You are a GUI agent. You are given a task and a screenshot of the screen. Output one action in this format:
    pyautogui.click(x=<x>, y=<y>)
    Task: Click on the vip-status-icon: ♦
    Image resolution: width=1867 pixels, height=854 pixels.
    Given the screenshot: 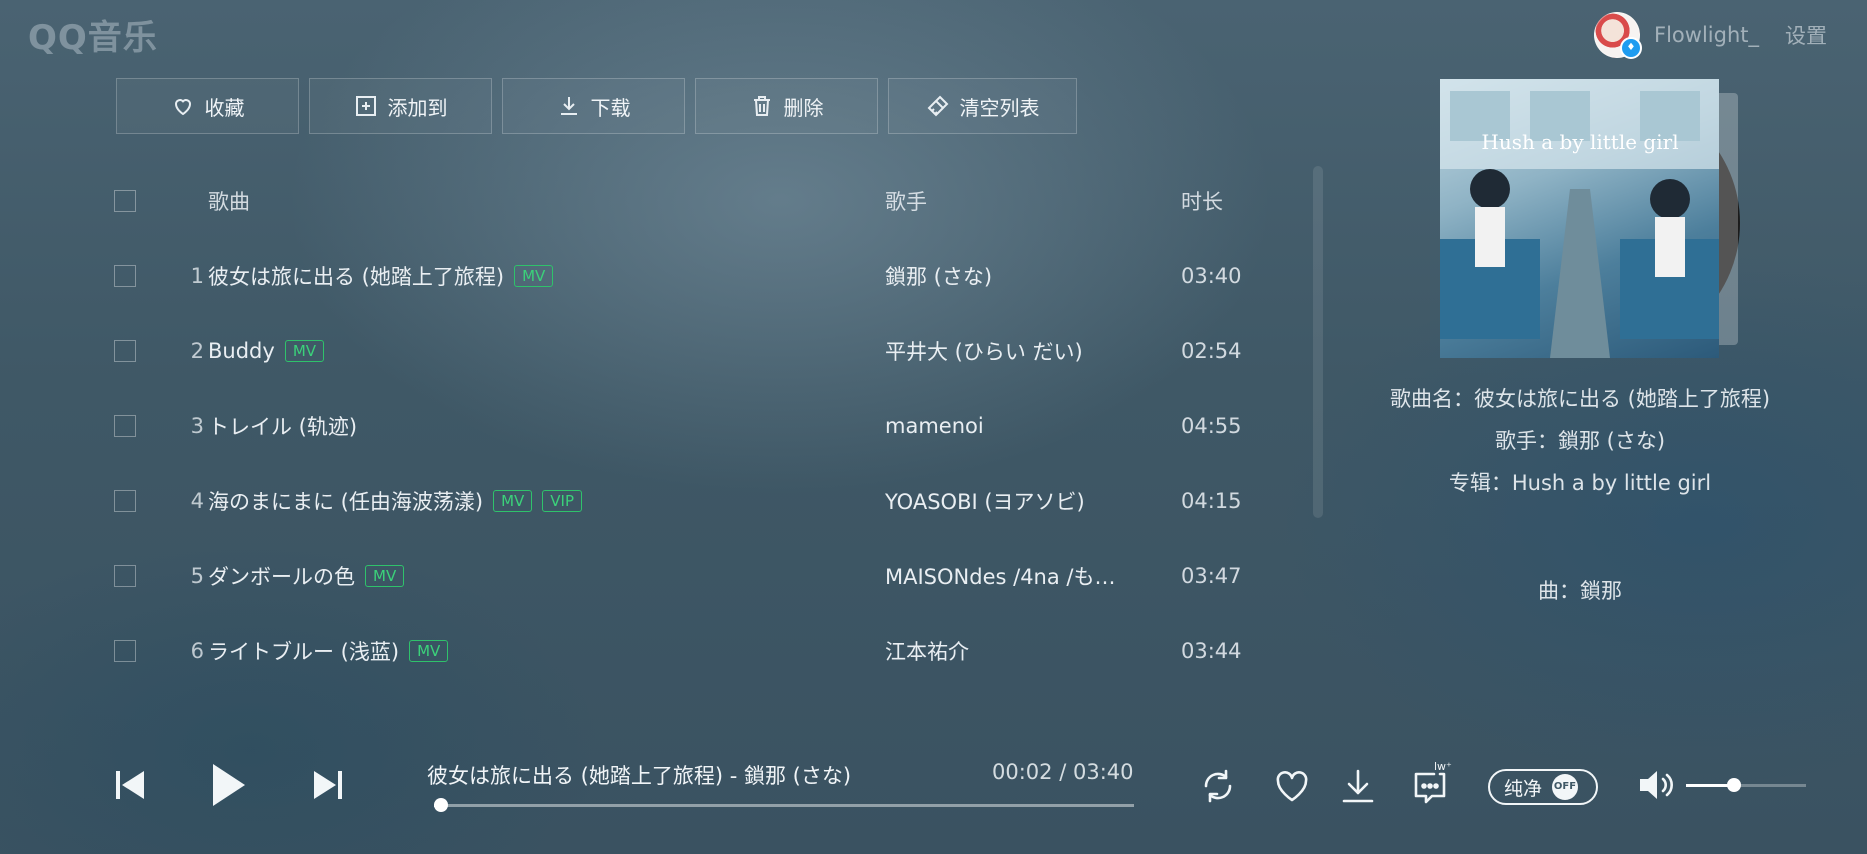 What is the action you would take?
    pyautogui.click(x=1631, y=48)
    